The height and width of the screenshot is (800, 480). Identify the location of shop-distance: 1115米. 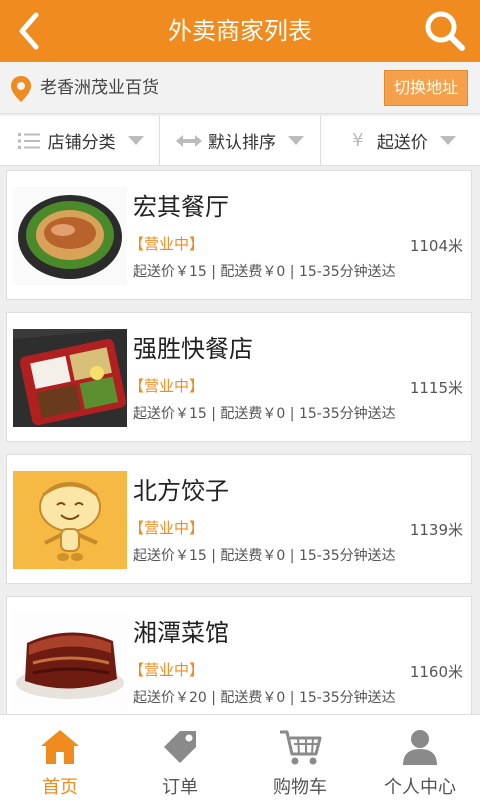
(436, 388).